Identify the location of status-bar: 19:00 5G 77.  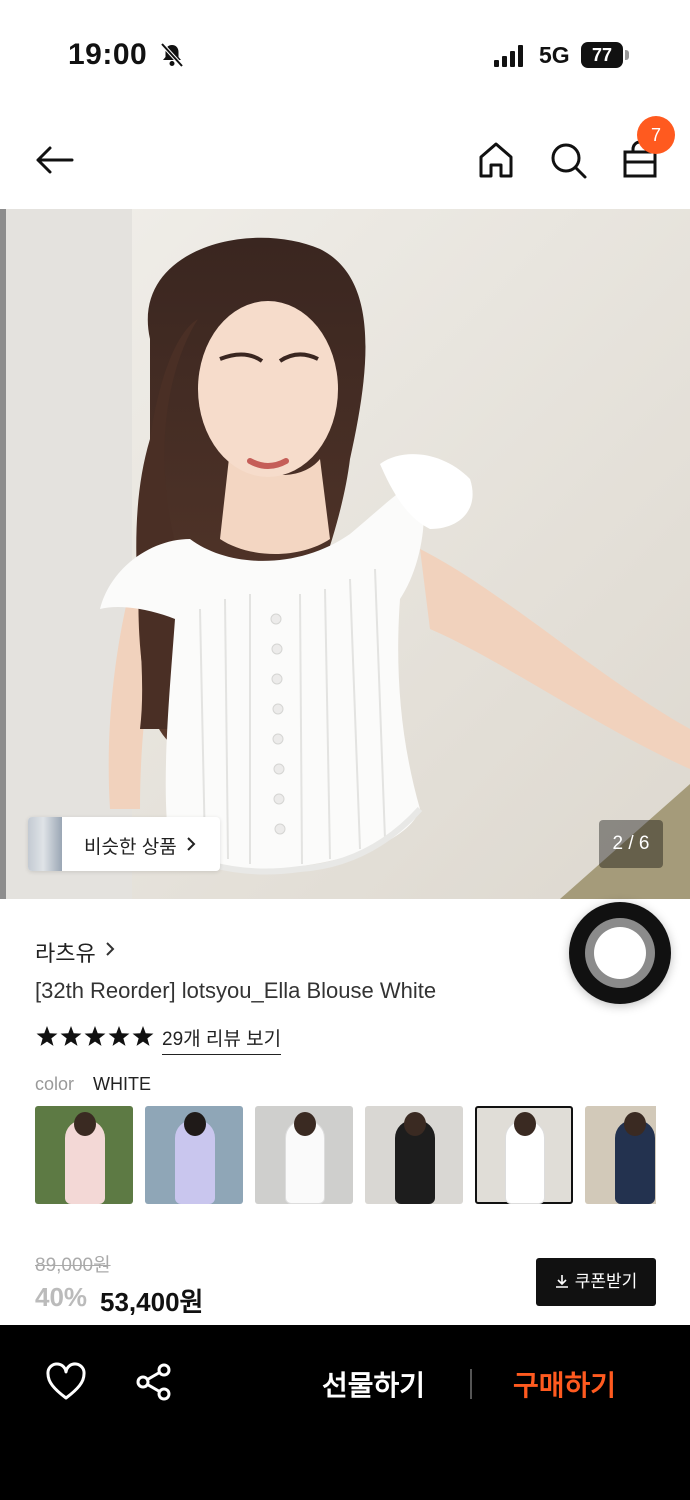
(345, 55).